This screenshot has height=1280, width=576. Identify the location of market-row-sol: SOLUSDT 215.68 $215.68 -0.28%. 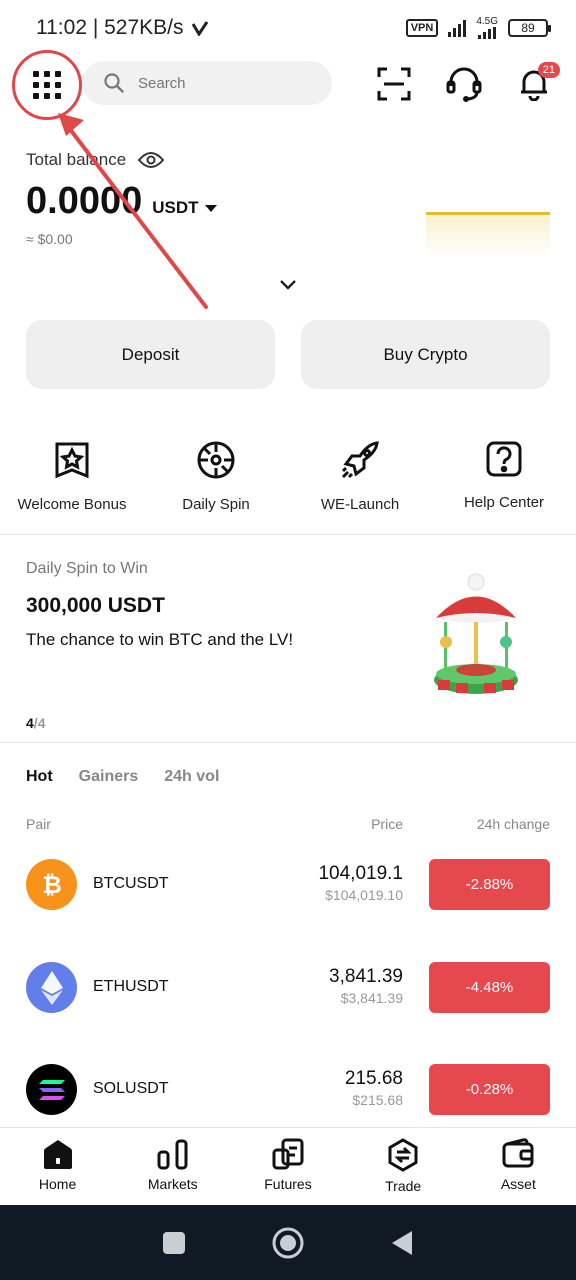
(288, 1090).